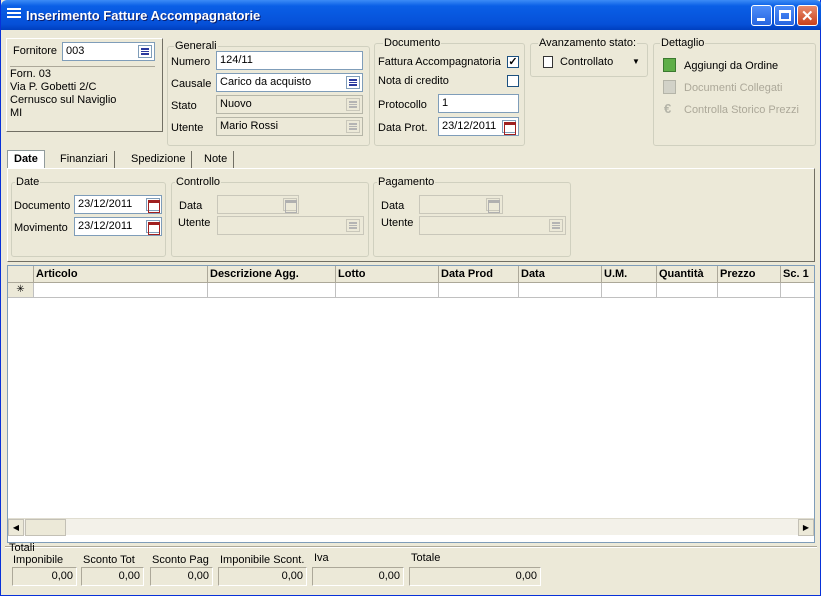 This screenshot has height=596, width=821. I want to click on scroll-left-arrow-icon: ◀, so click(16, 527).